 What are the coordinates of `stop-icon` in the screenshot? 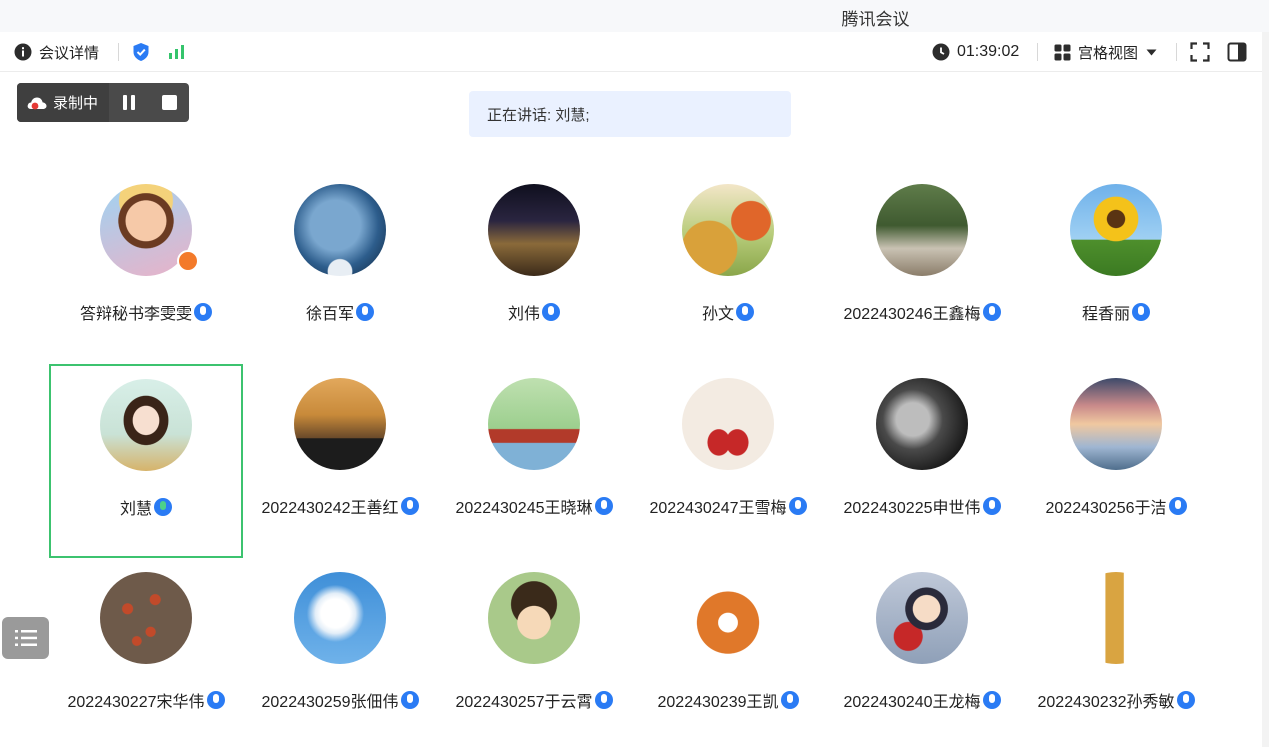 It's located at (169, 102).